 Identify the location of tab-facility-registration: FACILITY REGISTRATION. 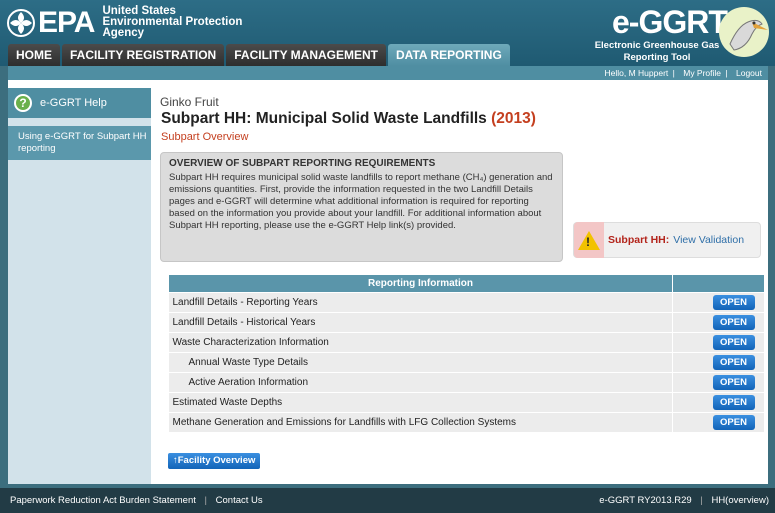
(143, 55).